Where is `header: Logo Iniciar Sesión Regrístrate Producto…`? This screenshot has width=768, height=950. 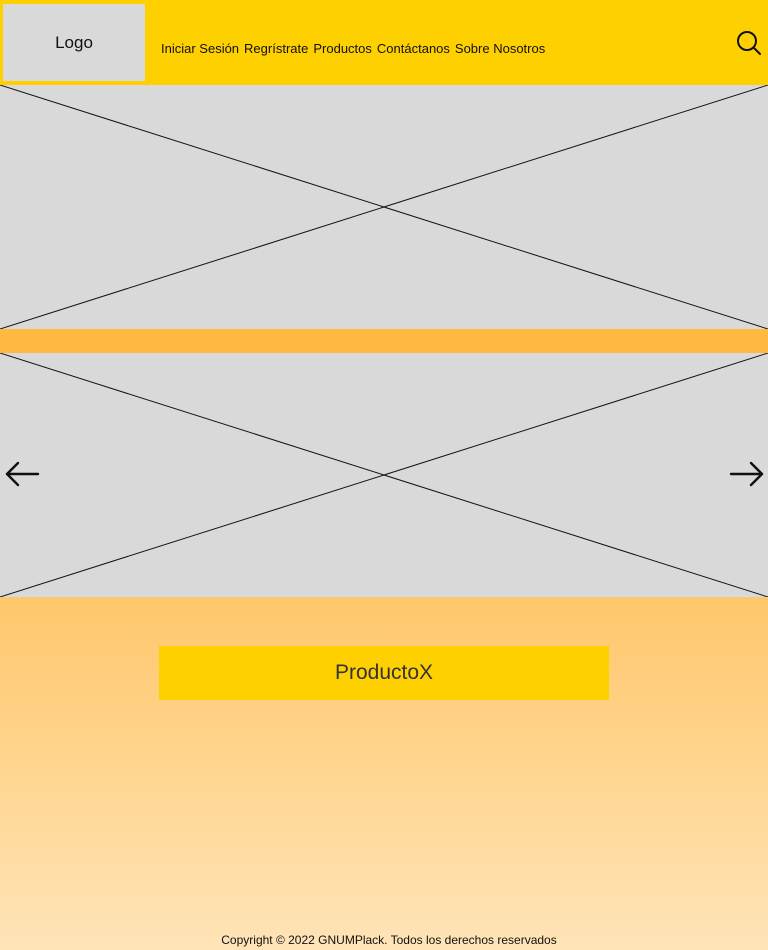
header: Logo Iniciar Sesión Regrístrate Producto… is located at coordinates (384, 42).